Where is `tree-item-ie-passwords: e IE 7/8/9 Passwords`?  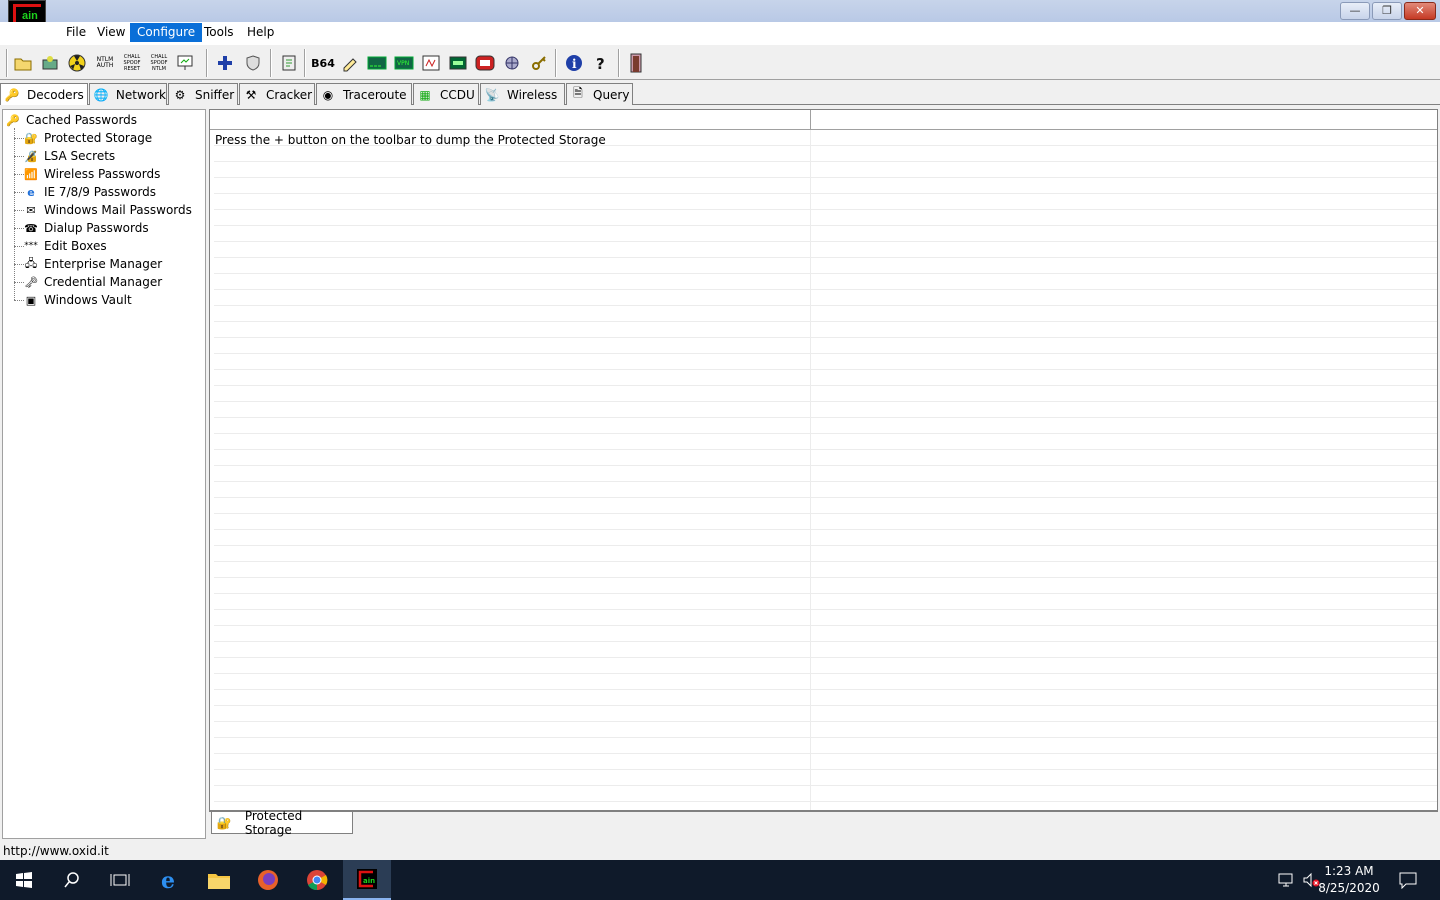 tree-item-ie-passwords: e IE 7/8/9 Passwords is located at coordinates (89, 192).